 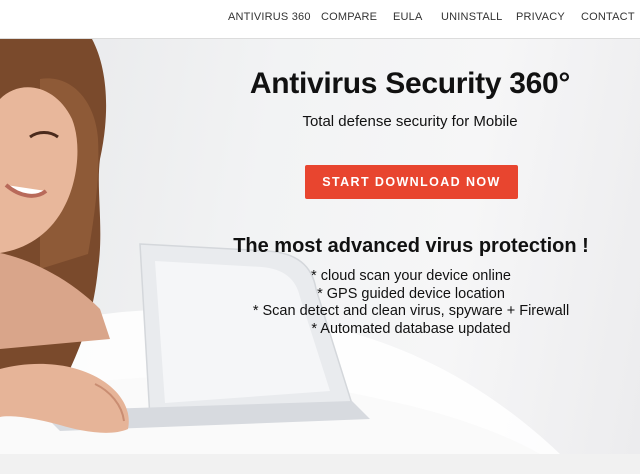 What do you see at coordinates (410, 121) in the screenshot?
I see `page-subtitle: Total defense security for Mobile` at bounding box center [410, 121].